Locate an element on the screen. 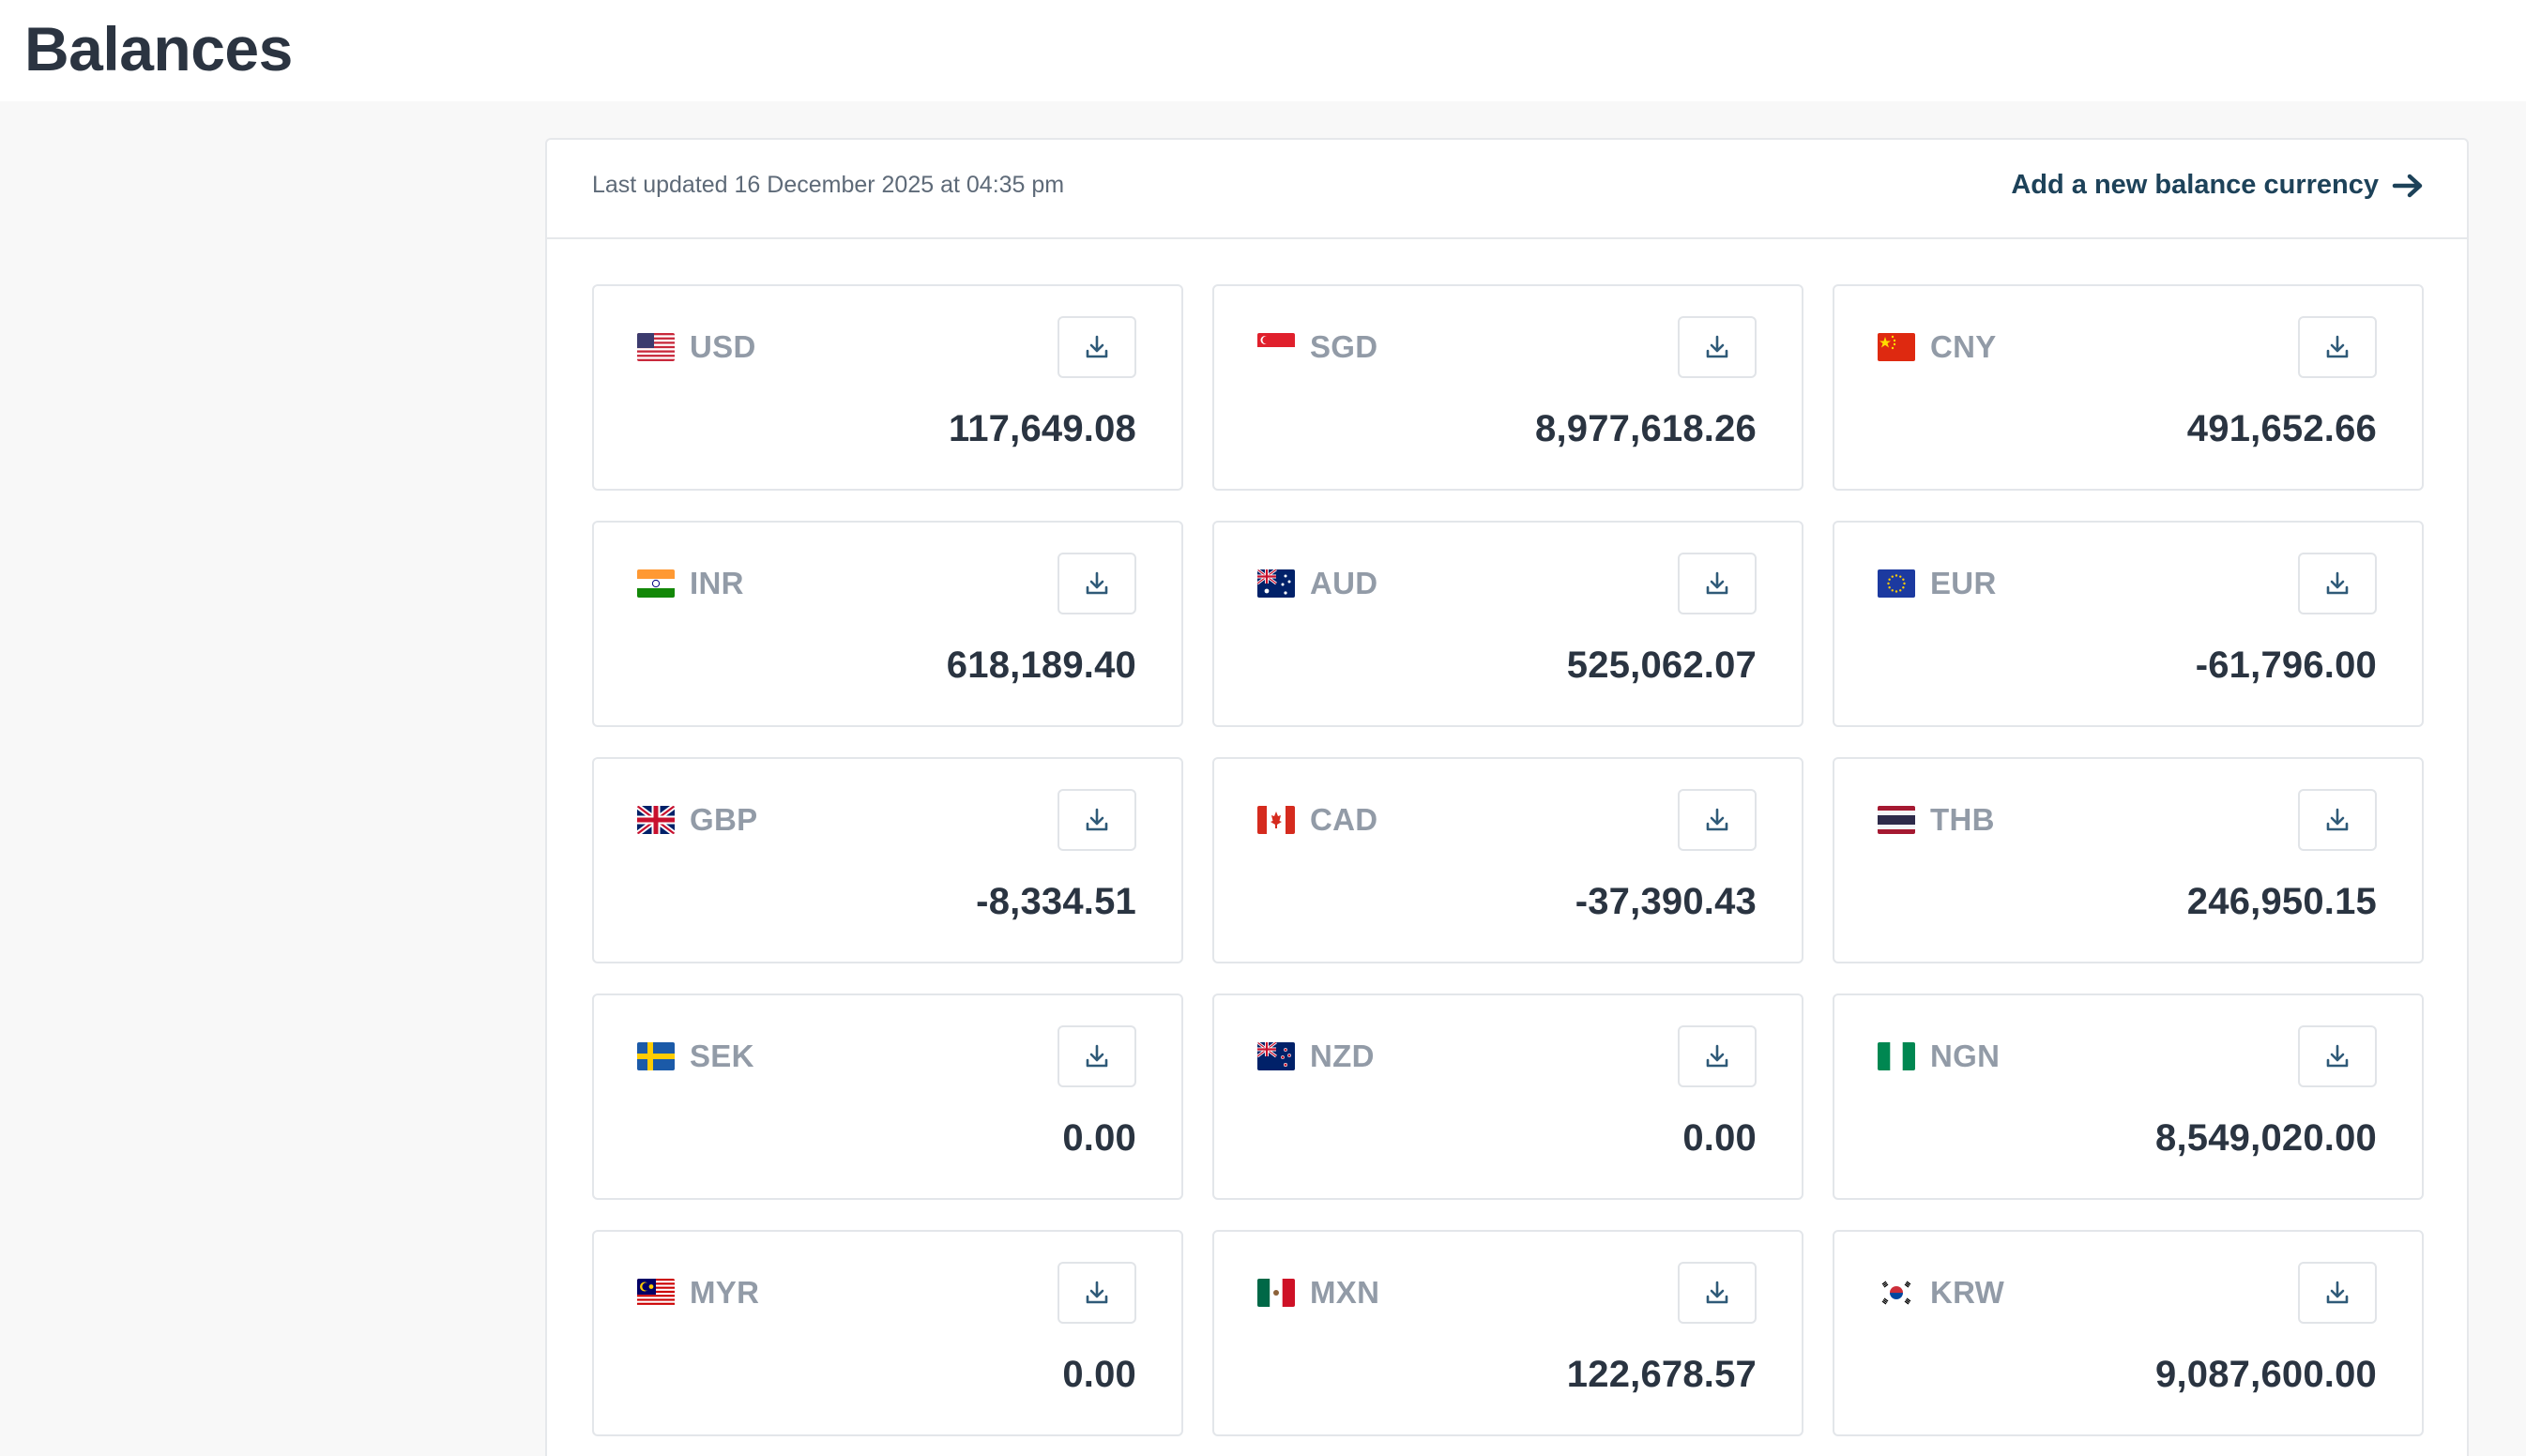  currency-code: CAD is located at coordinates (1344, 819).